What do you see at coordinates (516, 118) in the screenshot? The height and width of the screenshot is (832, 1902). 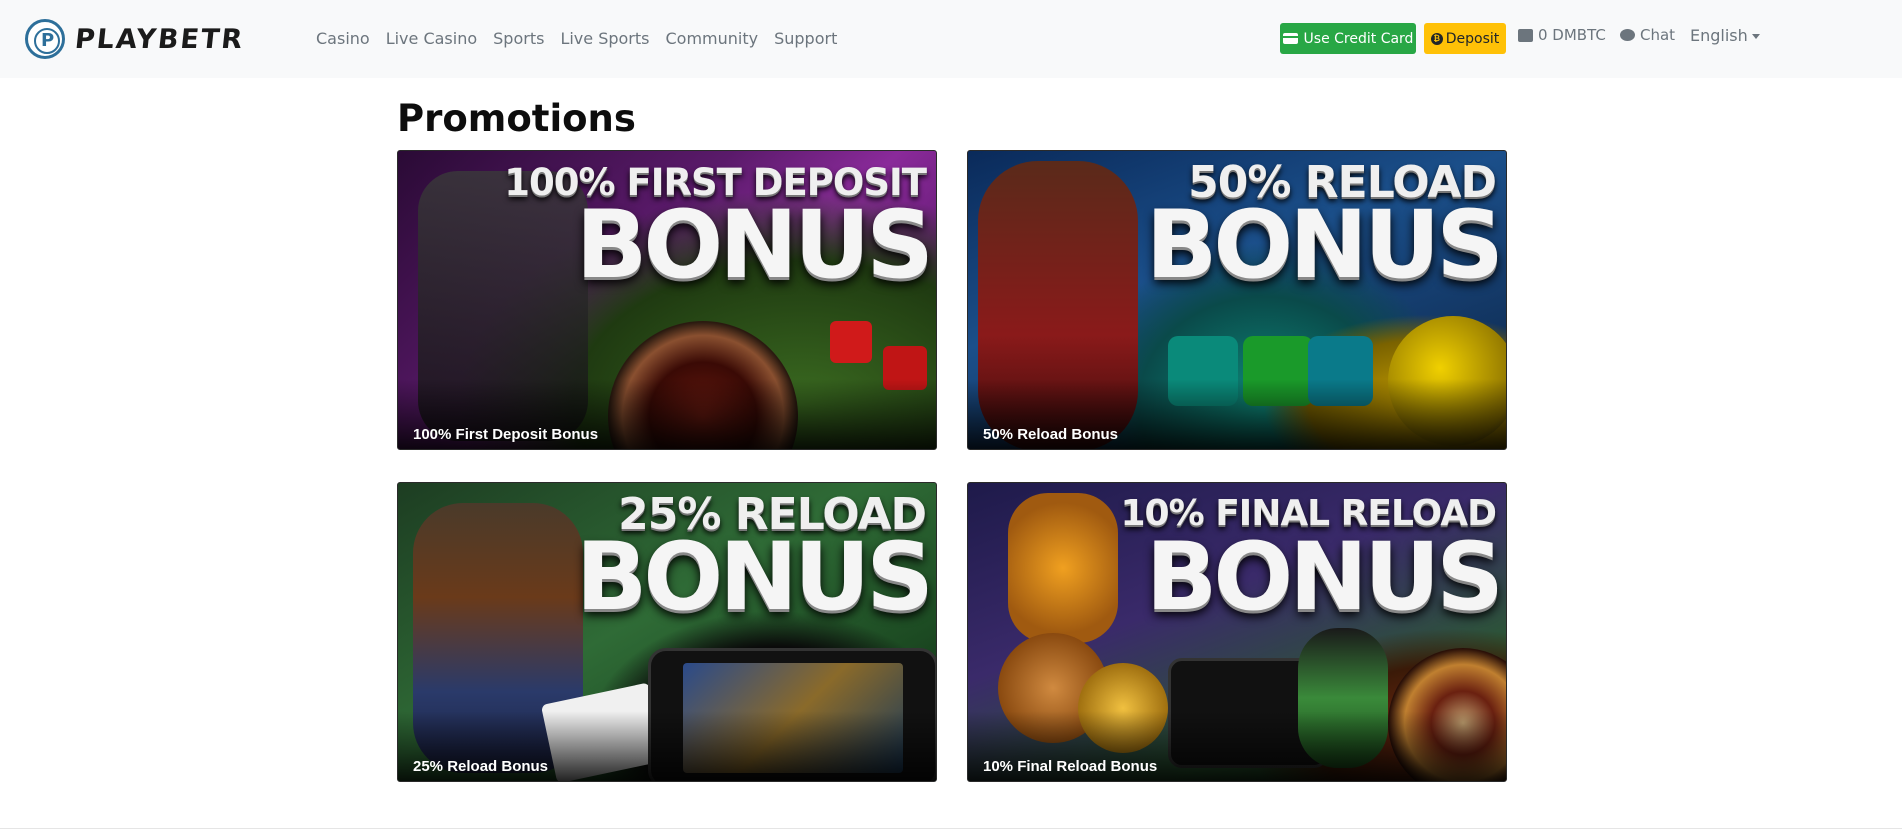 I see `page-title: Promotions` at bounding box center [516, 118].